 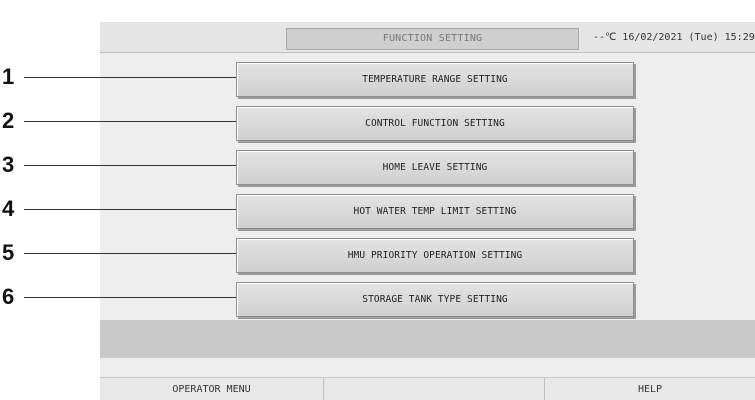 What do you see at coordinates (434, 389) in the screenshot?
I see `footer-middle-button` at bounding box center [434, 389].